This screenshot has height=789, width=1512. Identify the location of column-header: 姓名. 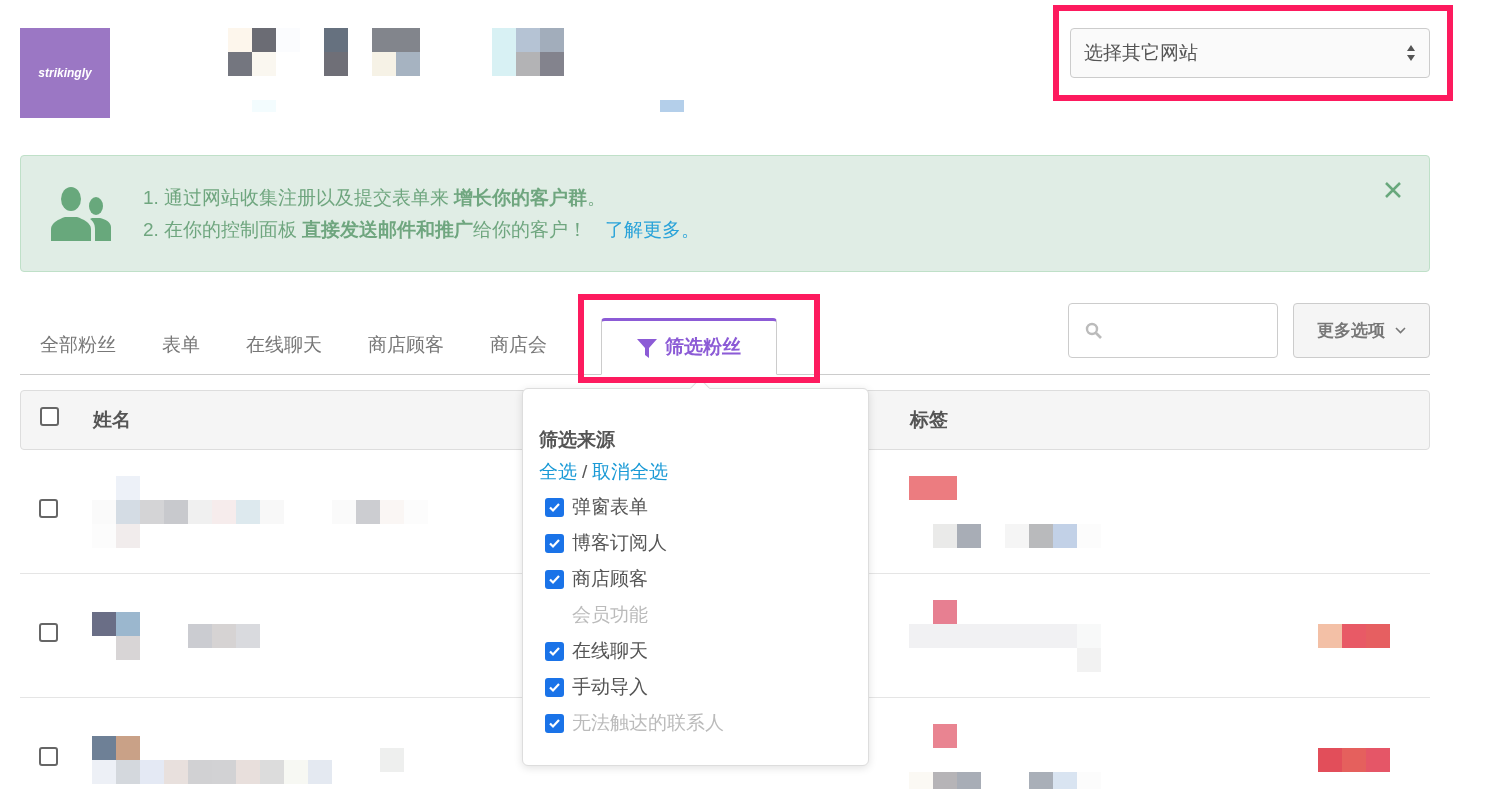
(112, 419).